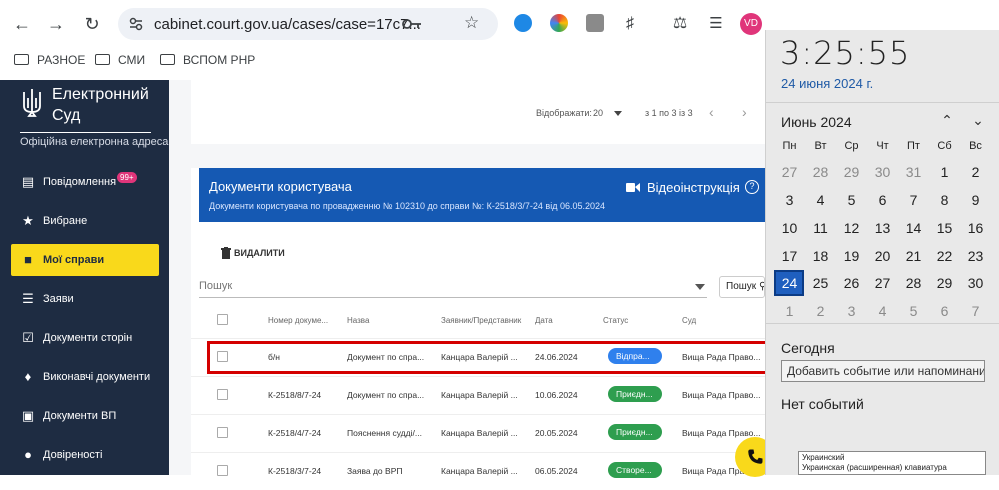 The image size is (999, 490). I want to click on column-header-applicant: Заявник/Представник, so click(481, 320).